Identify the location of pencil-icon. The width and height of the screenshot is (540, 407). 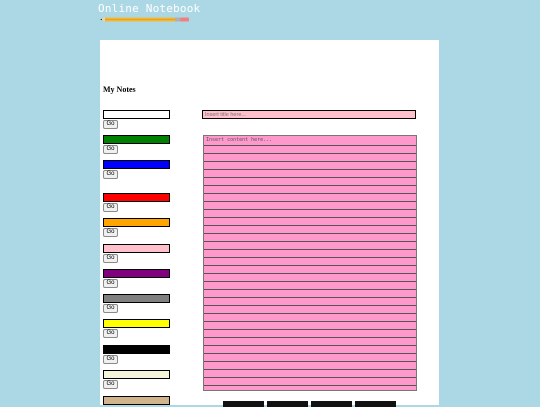
(144, 19).